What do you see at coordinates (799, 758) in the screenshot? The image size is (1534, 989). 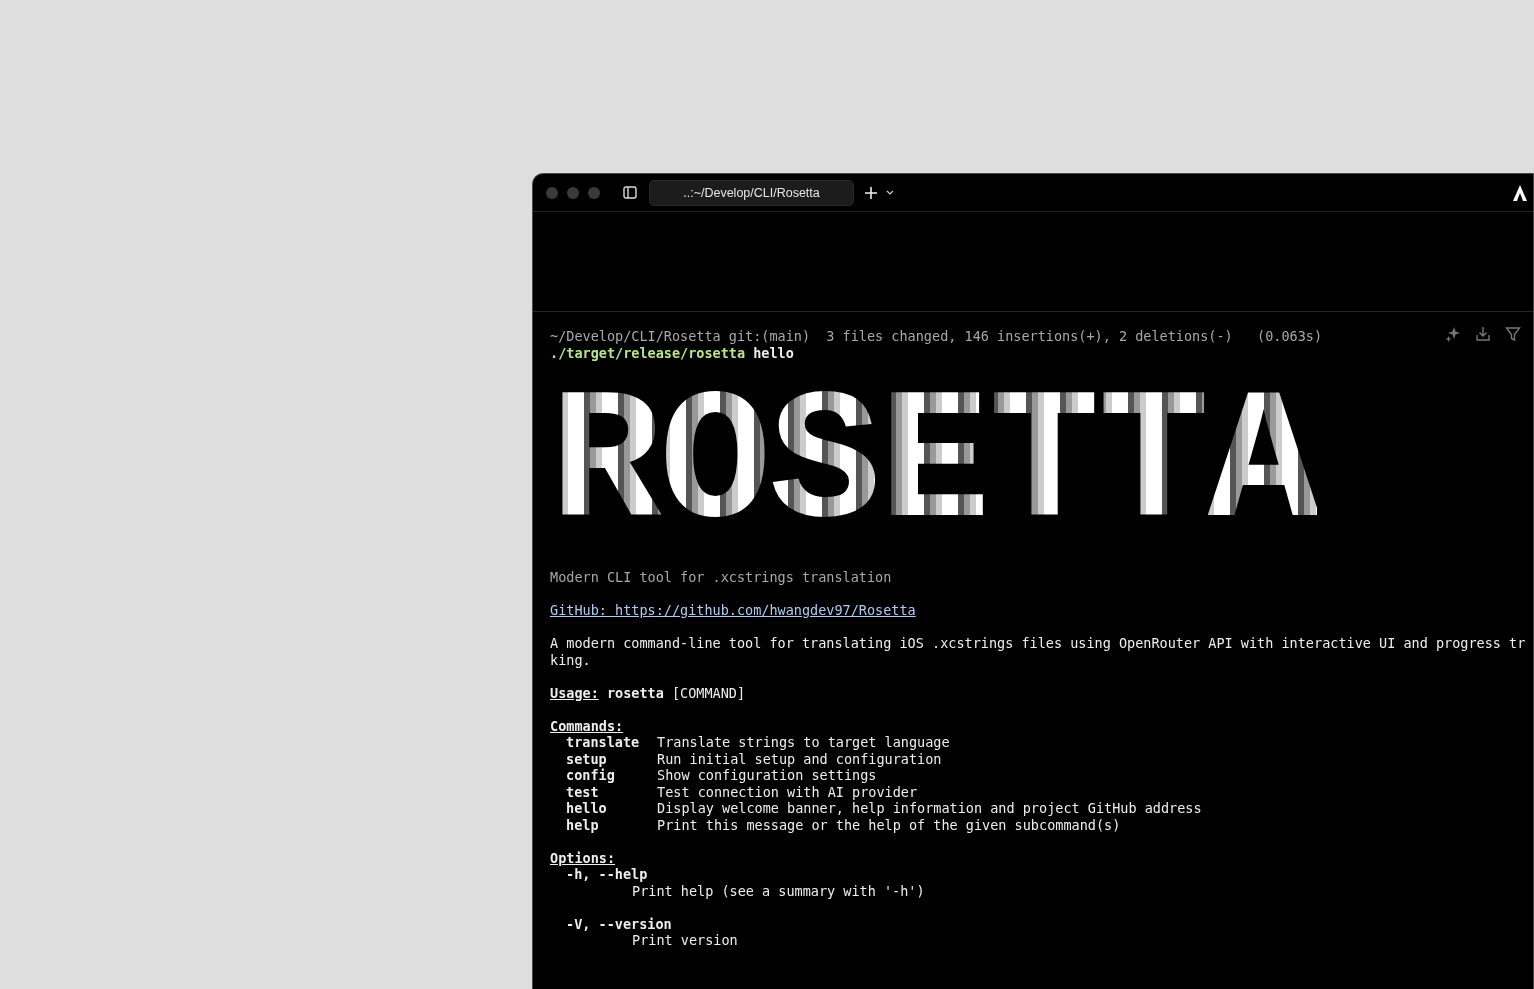 I see `command-description: Run initial setup and configuration` at bounding box center [799, 758].